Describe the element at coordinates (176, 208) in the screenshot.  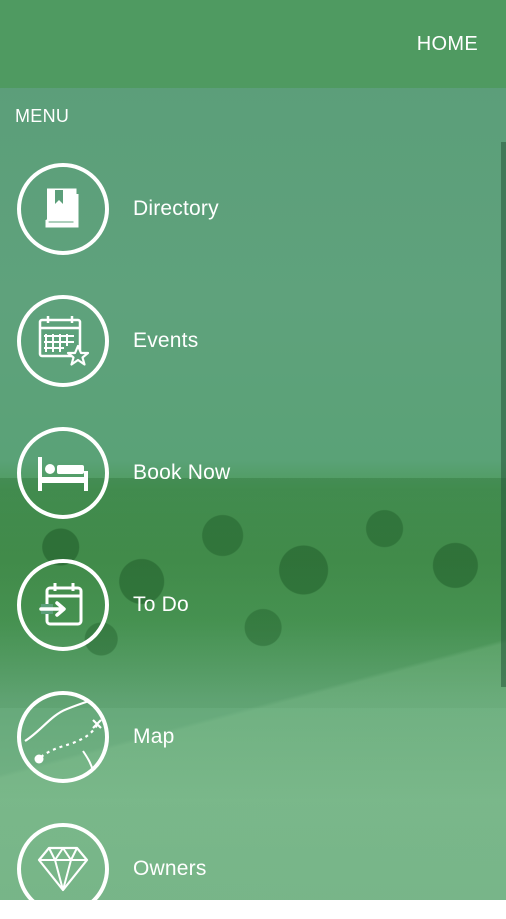
I see `menu-item-label: Directory` at that location.